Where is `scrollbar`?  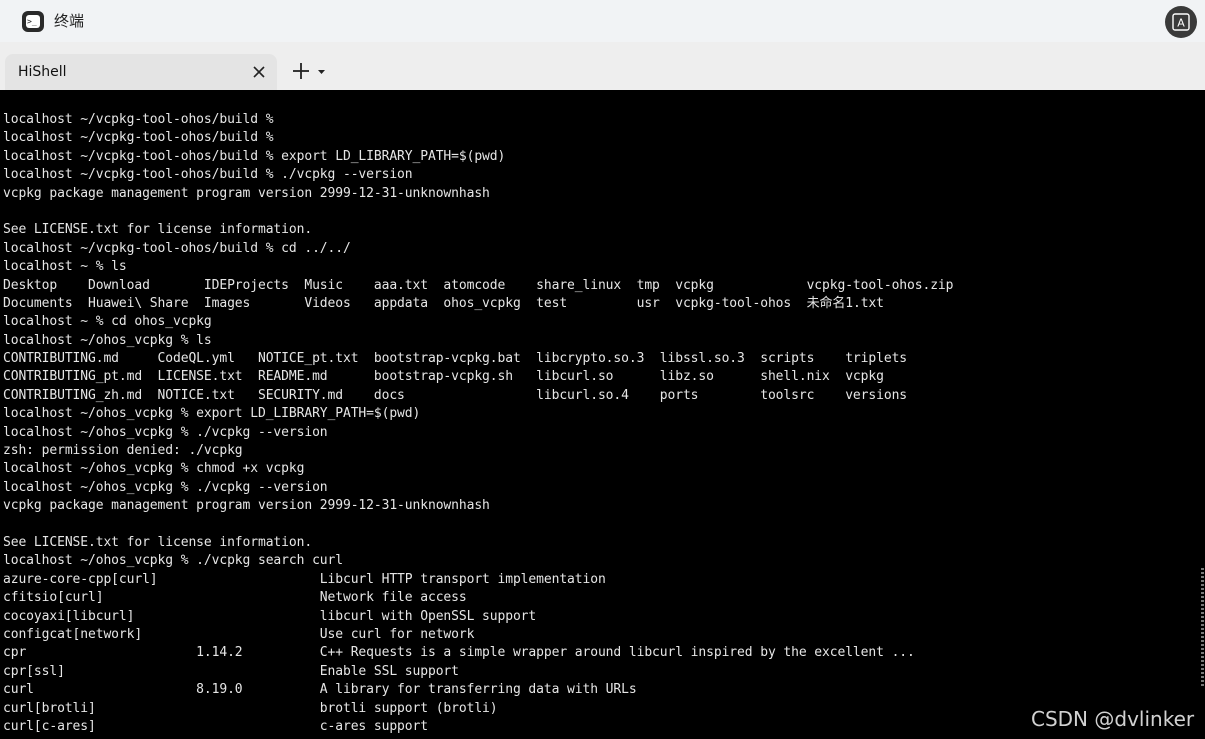
scrollbar is located at coordinates (1202, 628).